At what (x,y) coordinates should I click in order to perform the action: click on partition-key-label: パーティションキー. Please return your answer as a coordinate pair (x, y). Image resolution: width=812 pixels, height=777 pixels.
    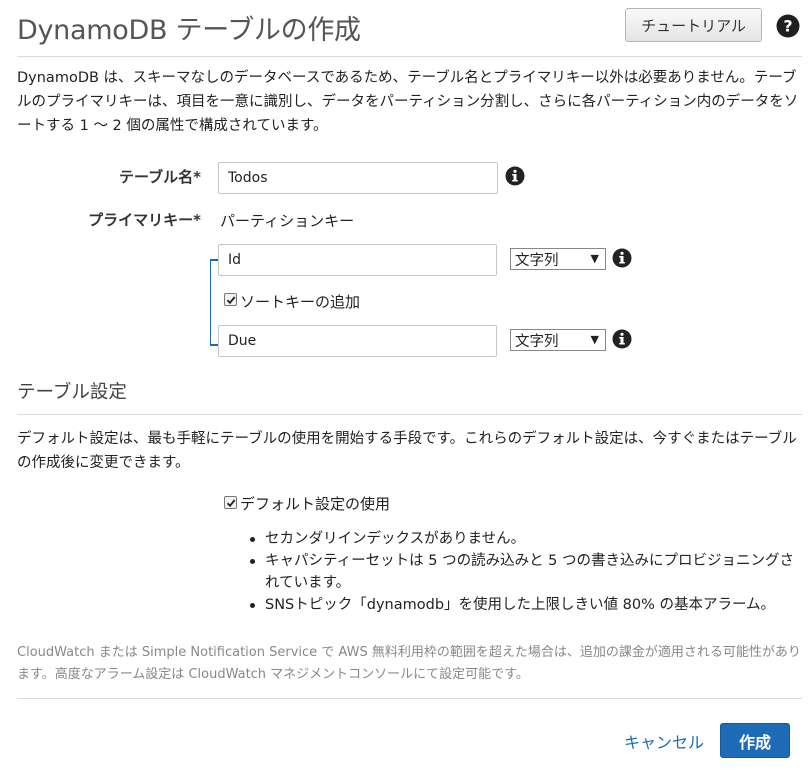
    Looking at the image, I should click on (287, 221).